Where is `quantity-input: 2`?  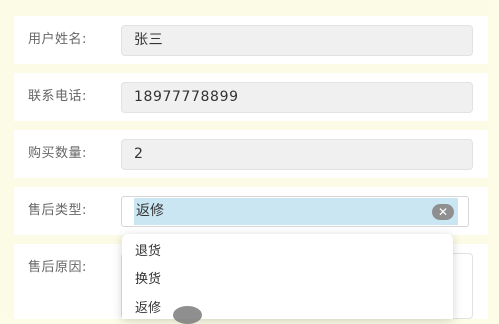 quantity-input: 2 is located at coordinates (297, 154).